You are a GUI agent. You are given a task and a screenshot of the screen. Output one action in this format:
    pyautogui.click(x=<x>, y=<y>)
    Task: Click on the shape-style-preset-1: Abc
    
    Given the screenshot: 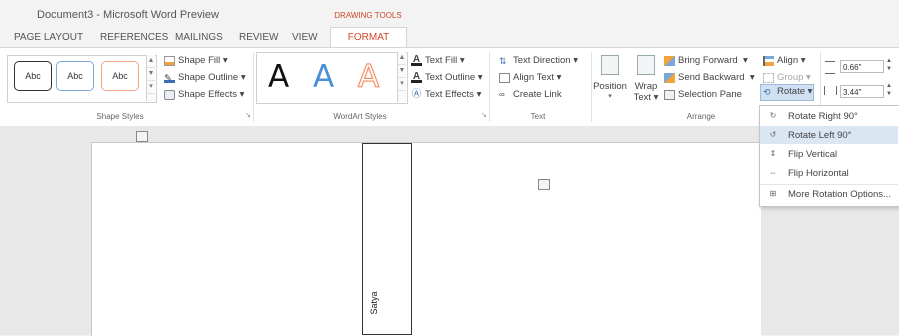 What is the action you would take?
    pyautogui.click(x=33, y=76)
    